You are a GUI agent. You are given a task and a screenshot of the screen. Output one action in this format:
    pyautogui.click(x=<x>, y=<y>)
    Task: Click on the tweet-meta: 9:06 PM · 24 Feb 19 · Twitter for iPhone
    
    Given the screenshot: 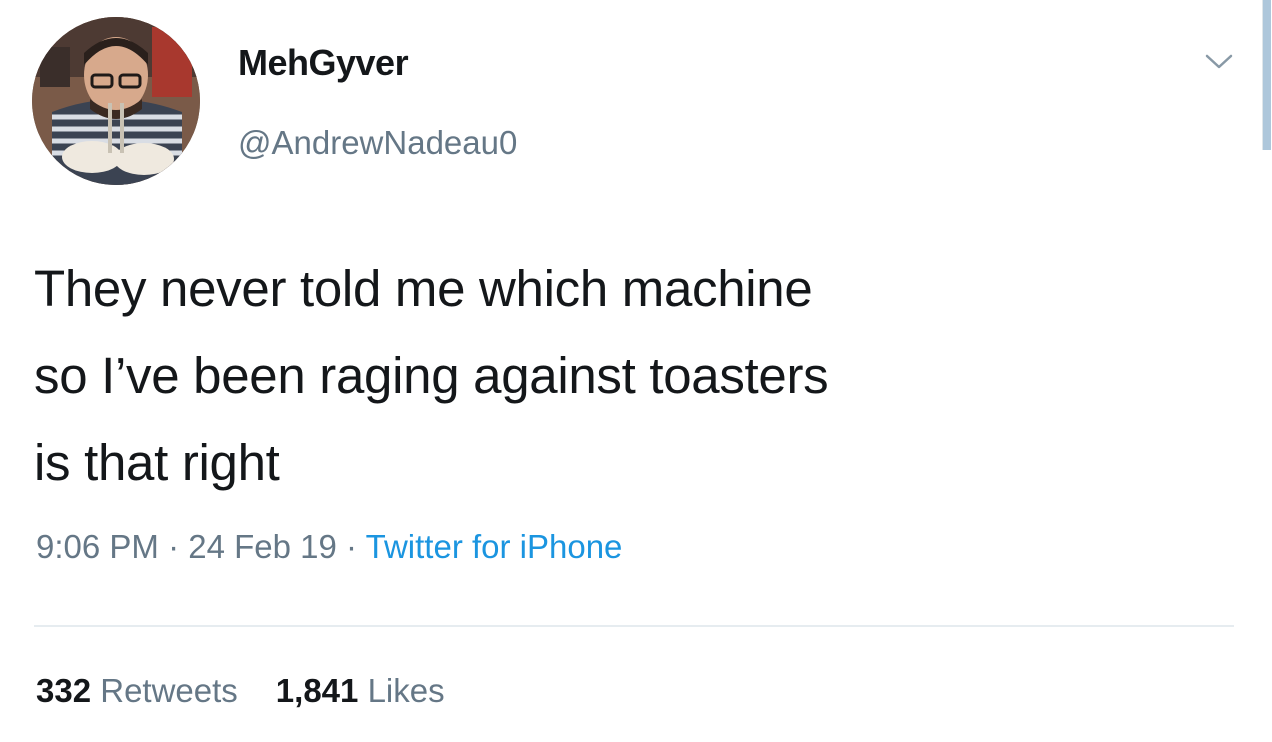 What is the action you would take?
    pyautogui.click(x=329, y=547)
    